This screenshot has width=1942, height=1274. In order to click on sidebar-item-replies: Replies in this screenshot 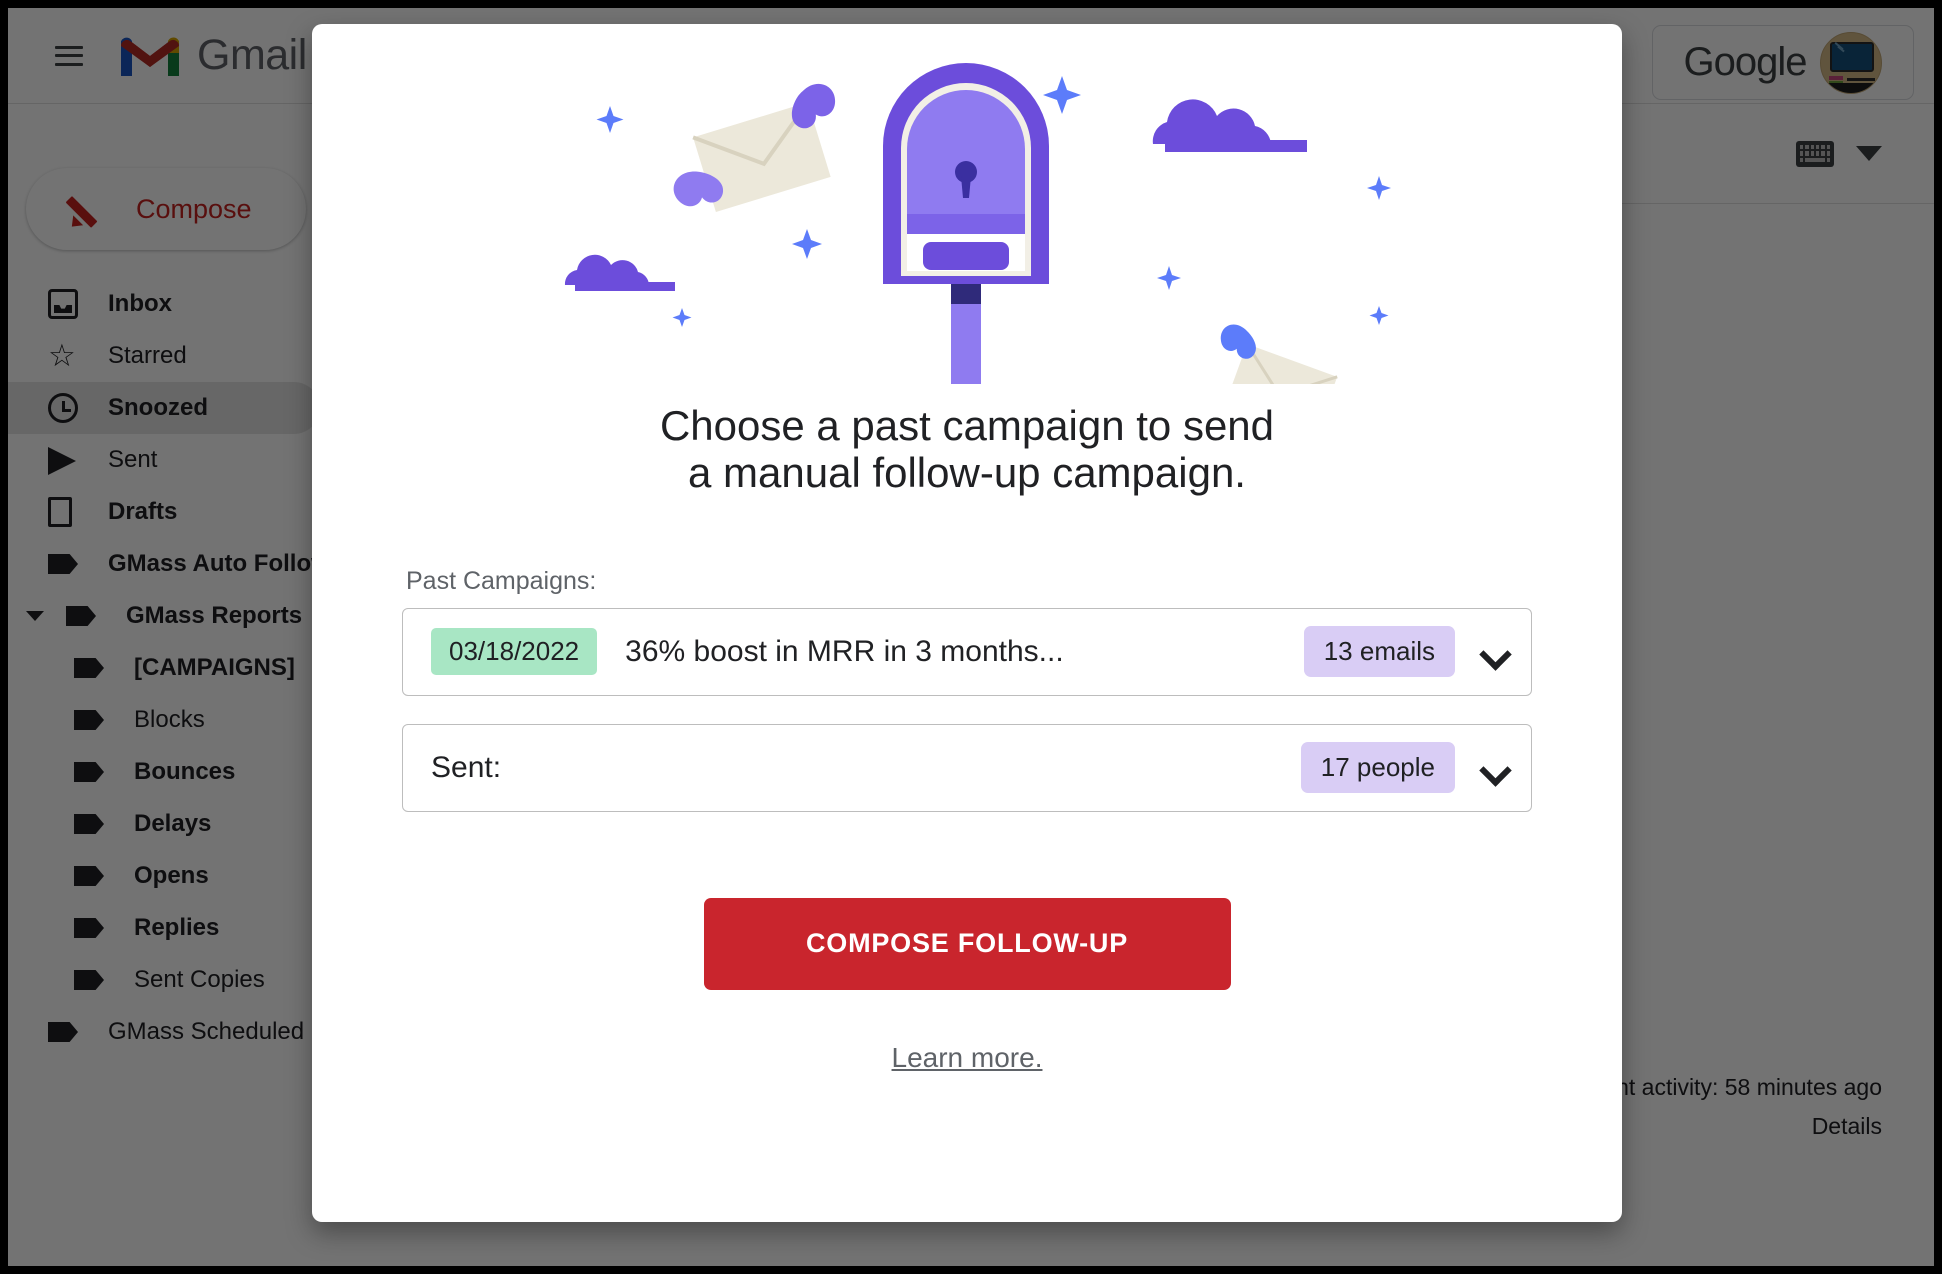, I will do `click(164, 928)`.